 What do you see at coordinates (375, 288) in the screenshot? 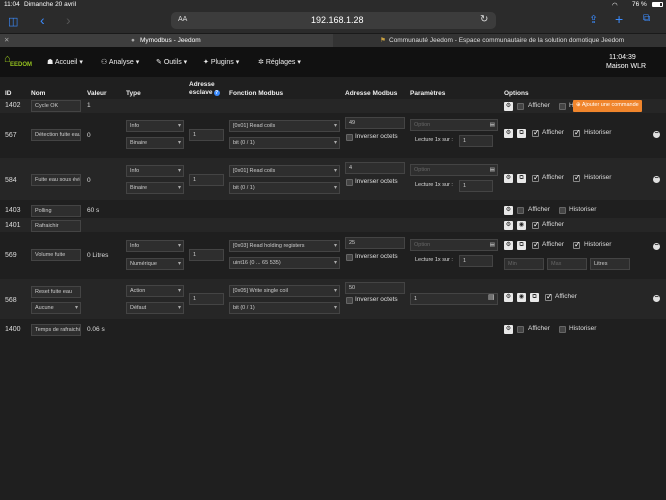
I see `modbus-address-input: 50` at bounding box center [375, 288].